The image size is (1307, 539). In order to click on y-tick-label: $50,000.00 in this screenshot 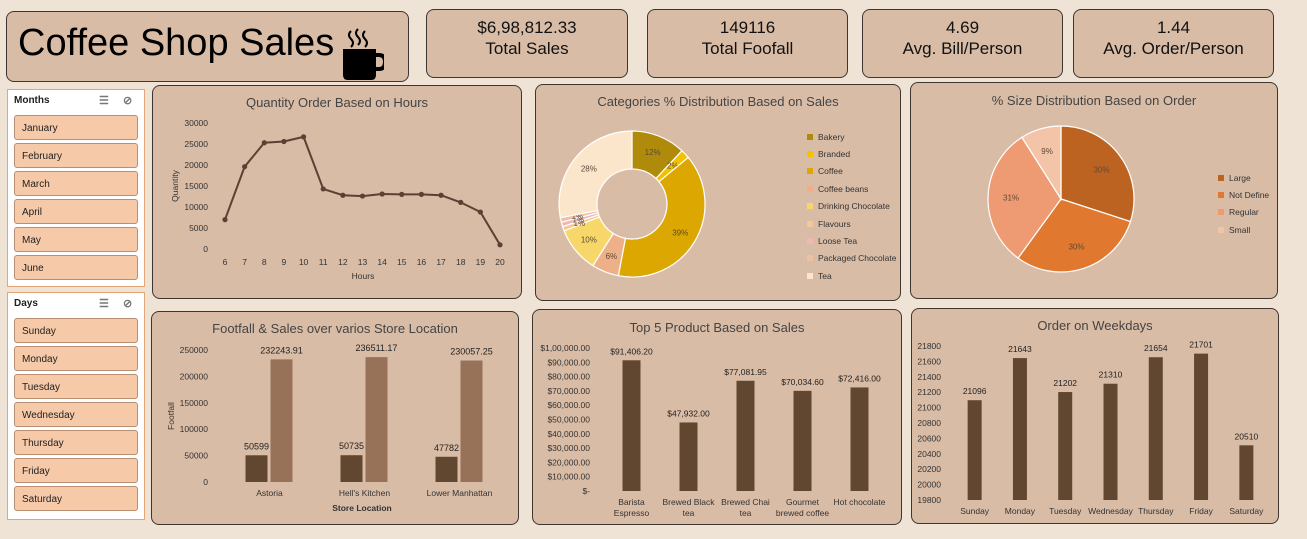, I will do `click(568, 420)`.